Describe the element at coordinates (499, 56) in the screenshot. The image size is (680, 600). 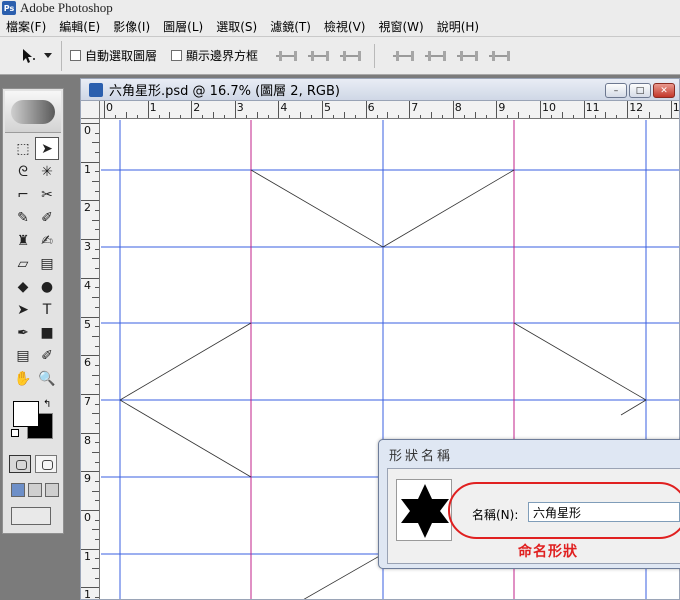
I see `distribute-right-icon` at that location.